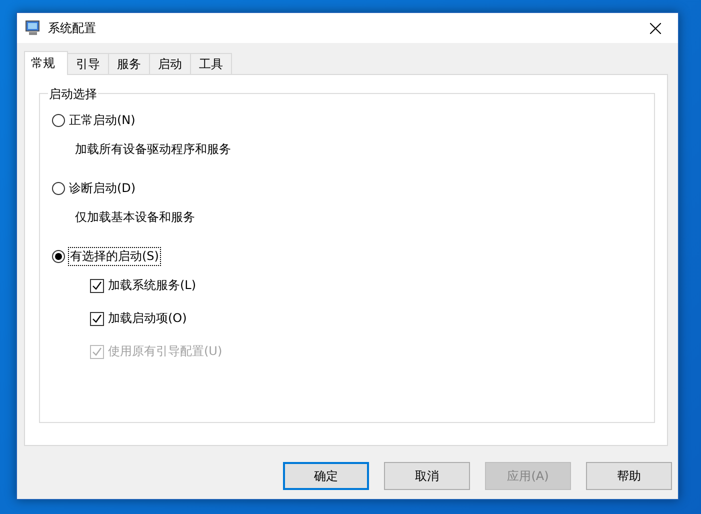  Describe the element at coordinates (372, 318) in the screenshot. I see `checkbox-option: 加载启动项(O)` at that location.